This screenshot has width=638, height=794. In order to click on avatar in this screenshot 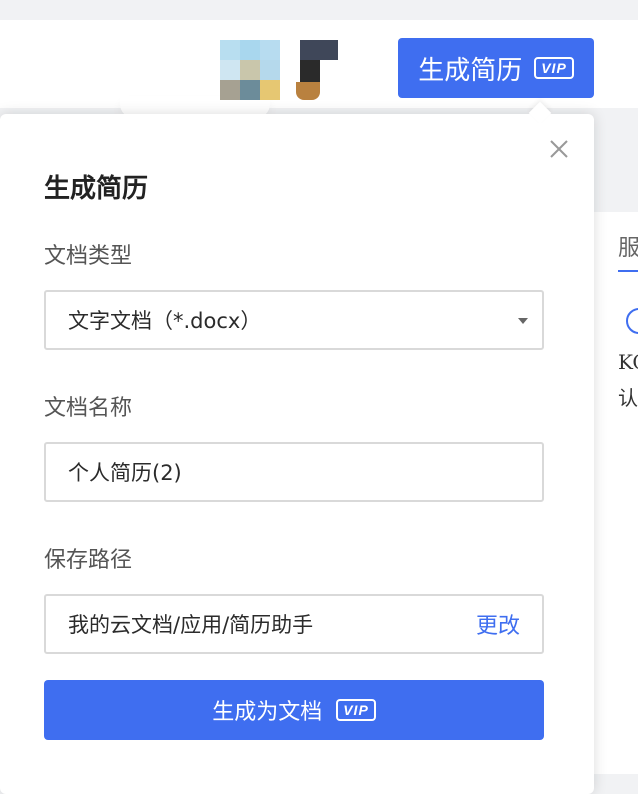, I will do `click(319, 71)`.